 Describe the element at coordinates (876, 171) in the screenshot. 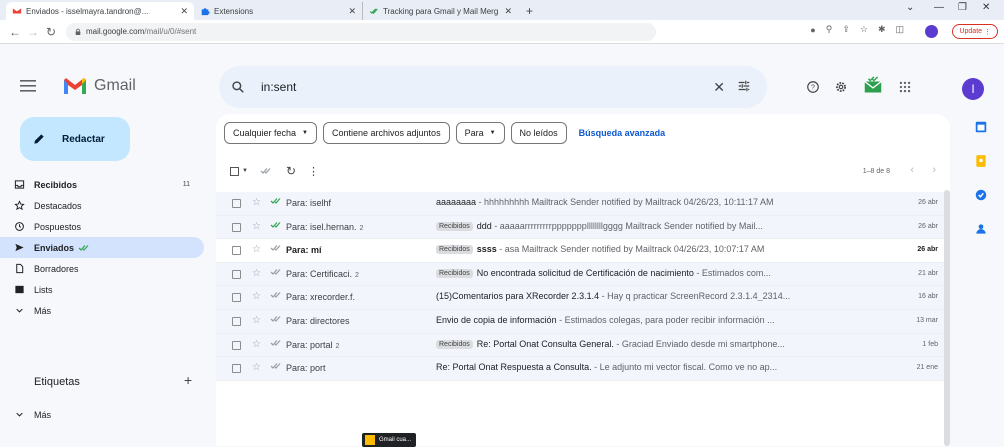

I see `pagination-label: 1–8 de 8` at that location.